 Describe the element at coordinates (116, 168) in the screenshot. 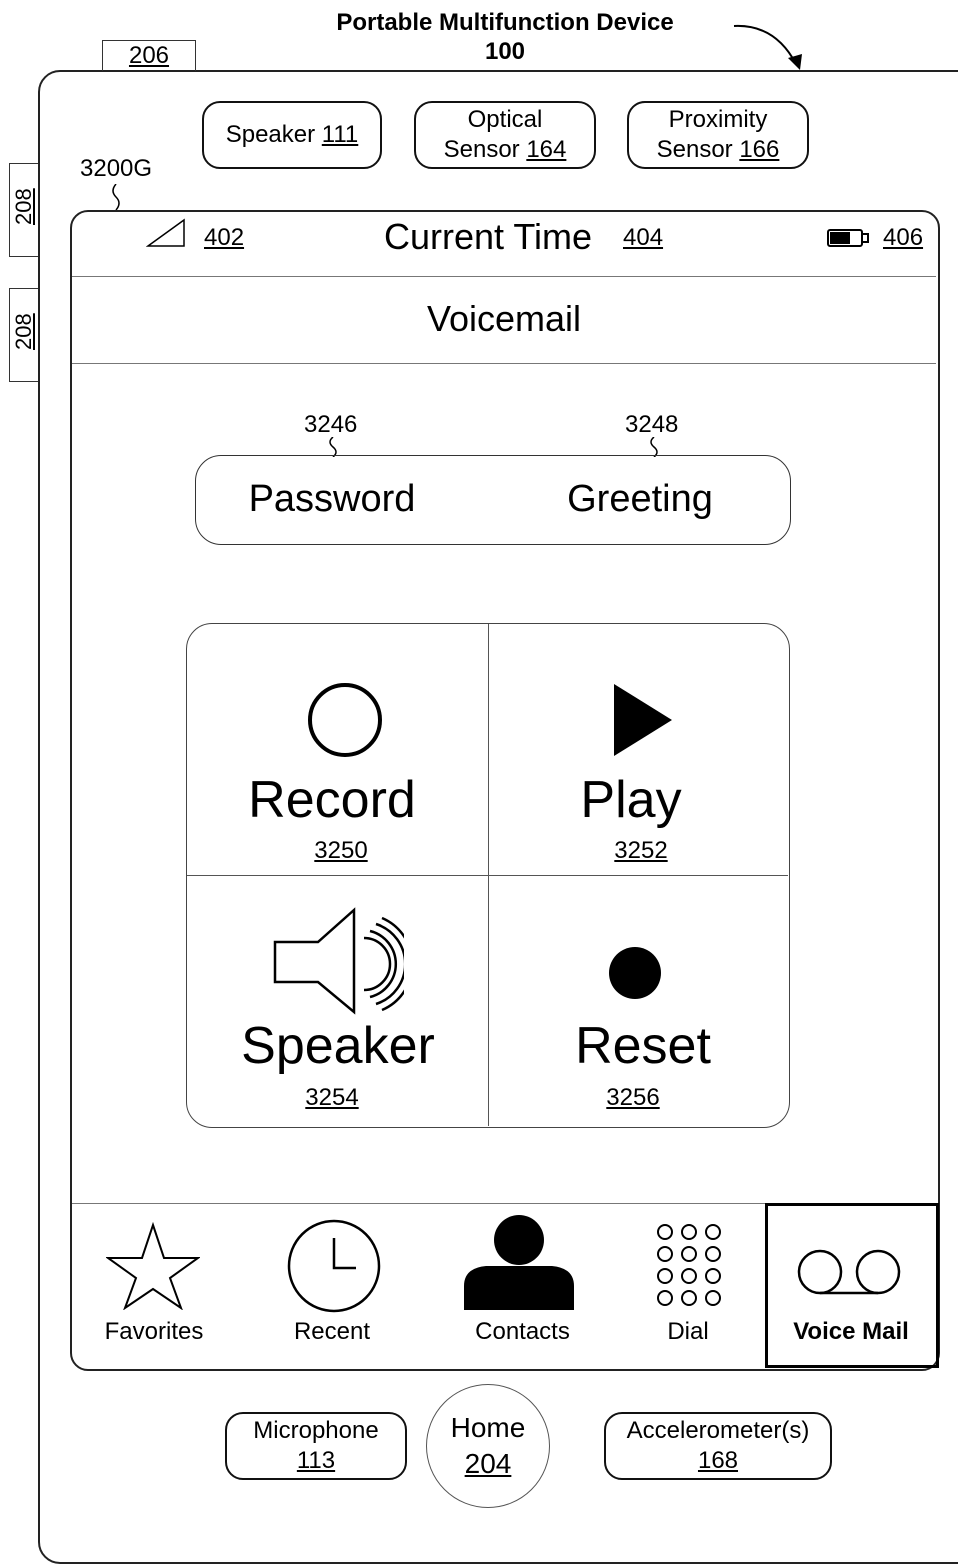

I see `screen-ref-label: 3200G` at that location.